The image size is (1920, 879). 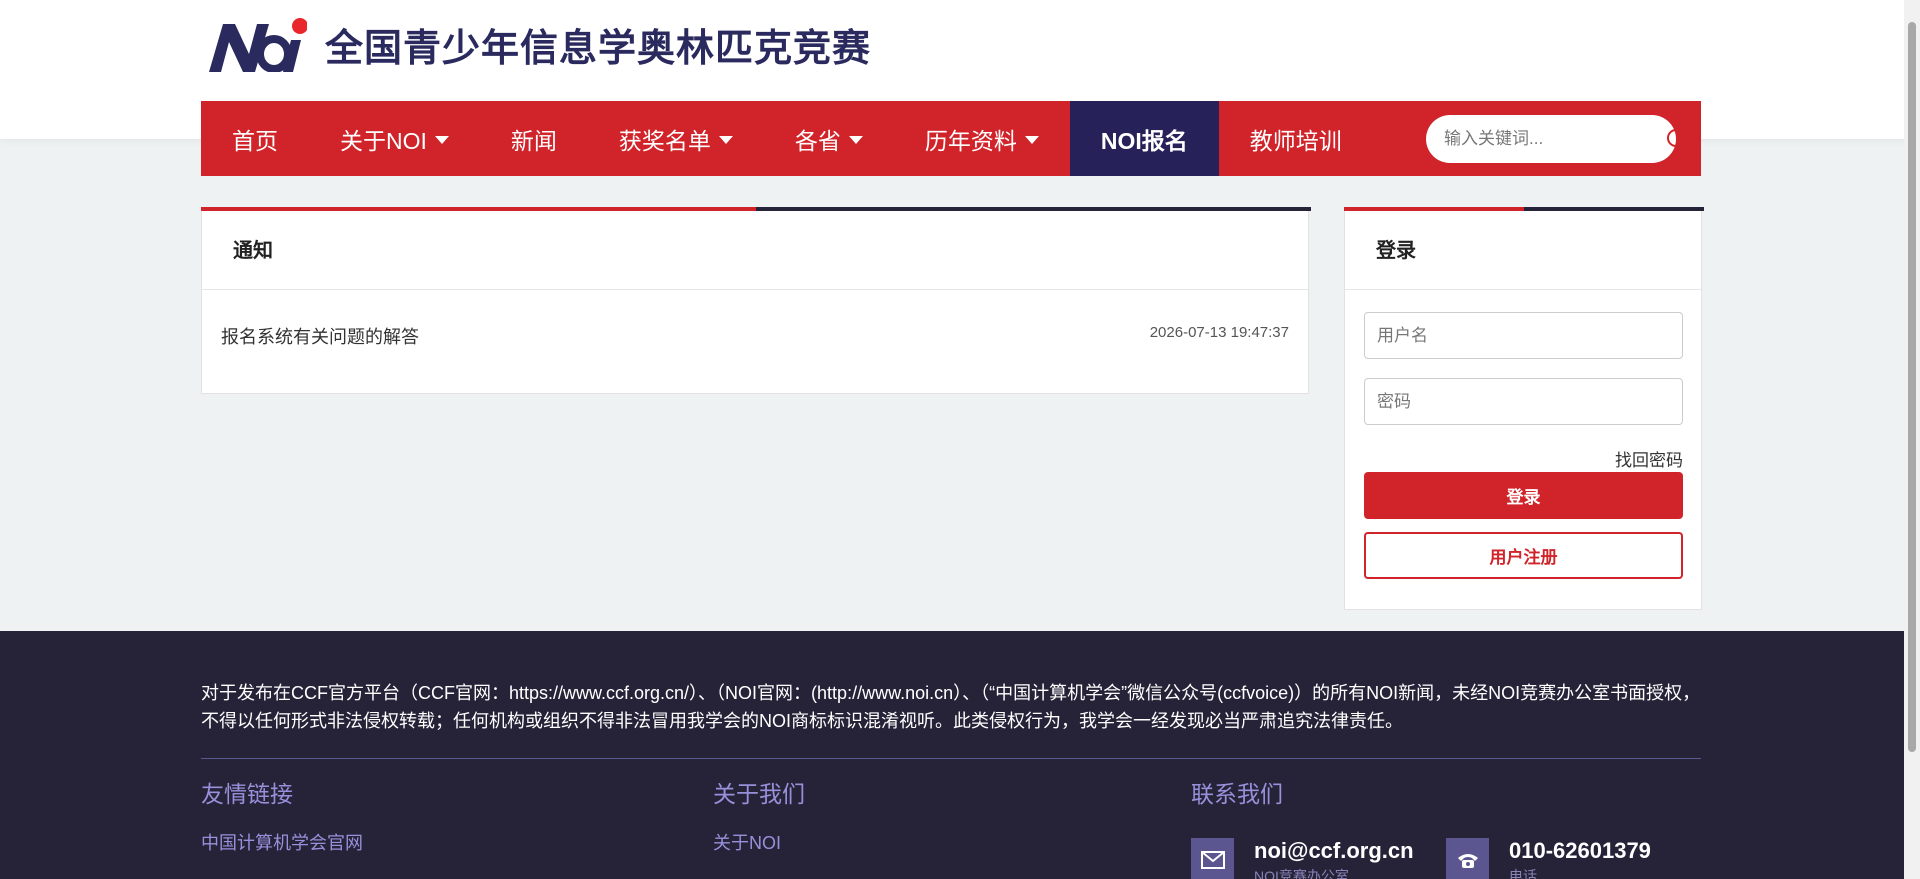 I want to click on search-icon, so click(x=1677, y=139).